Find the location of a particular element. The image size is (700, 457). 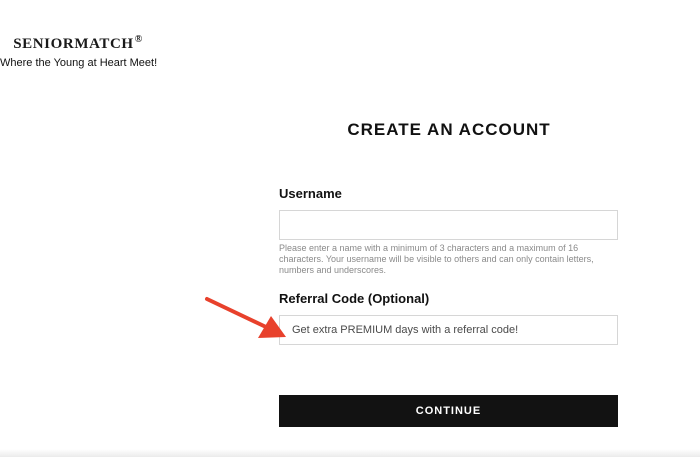

username-input is located at coordinates (448, 225).